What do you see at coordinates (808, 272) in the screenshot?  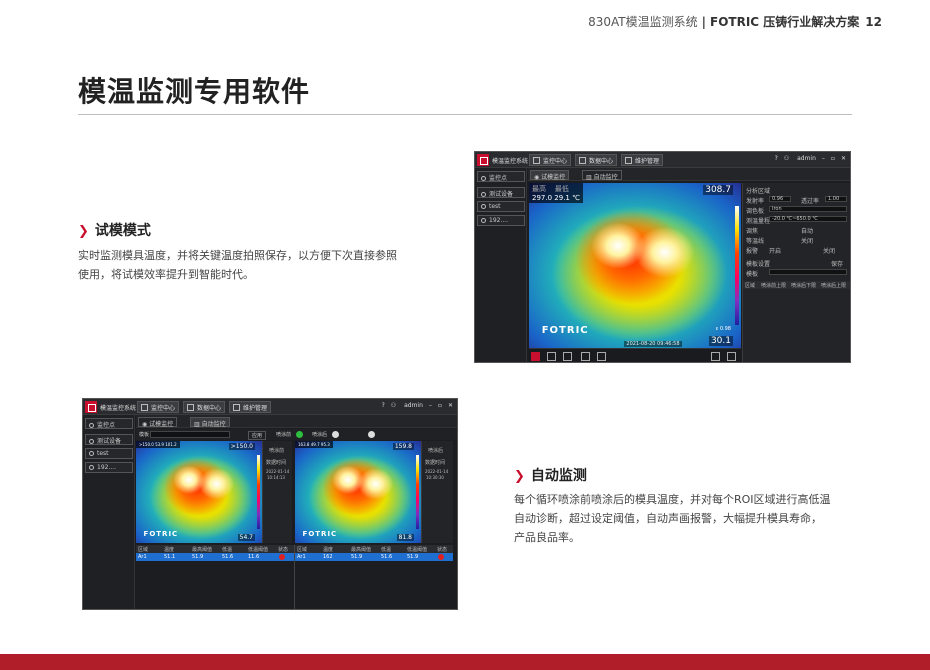 I see `template-name-field` at bounding box center [808, 272].